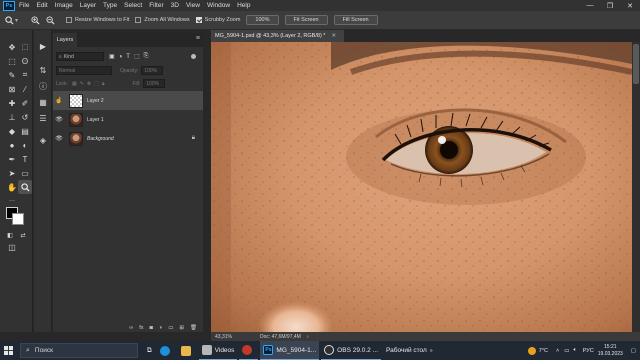 This screenshot has height=360, width=640. I want to click on taskbar-search-input: ⌕ Поиск, so click(79, 350).